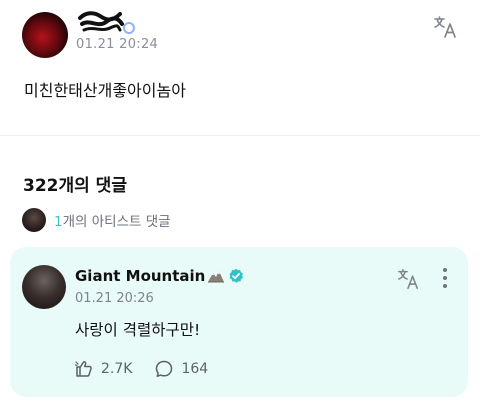 This screenshot has height=405, width=480. What do you see at coordinates (445, 278) in the screenshot?
I see `more-icon` at bounding box center [445, 278].